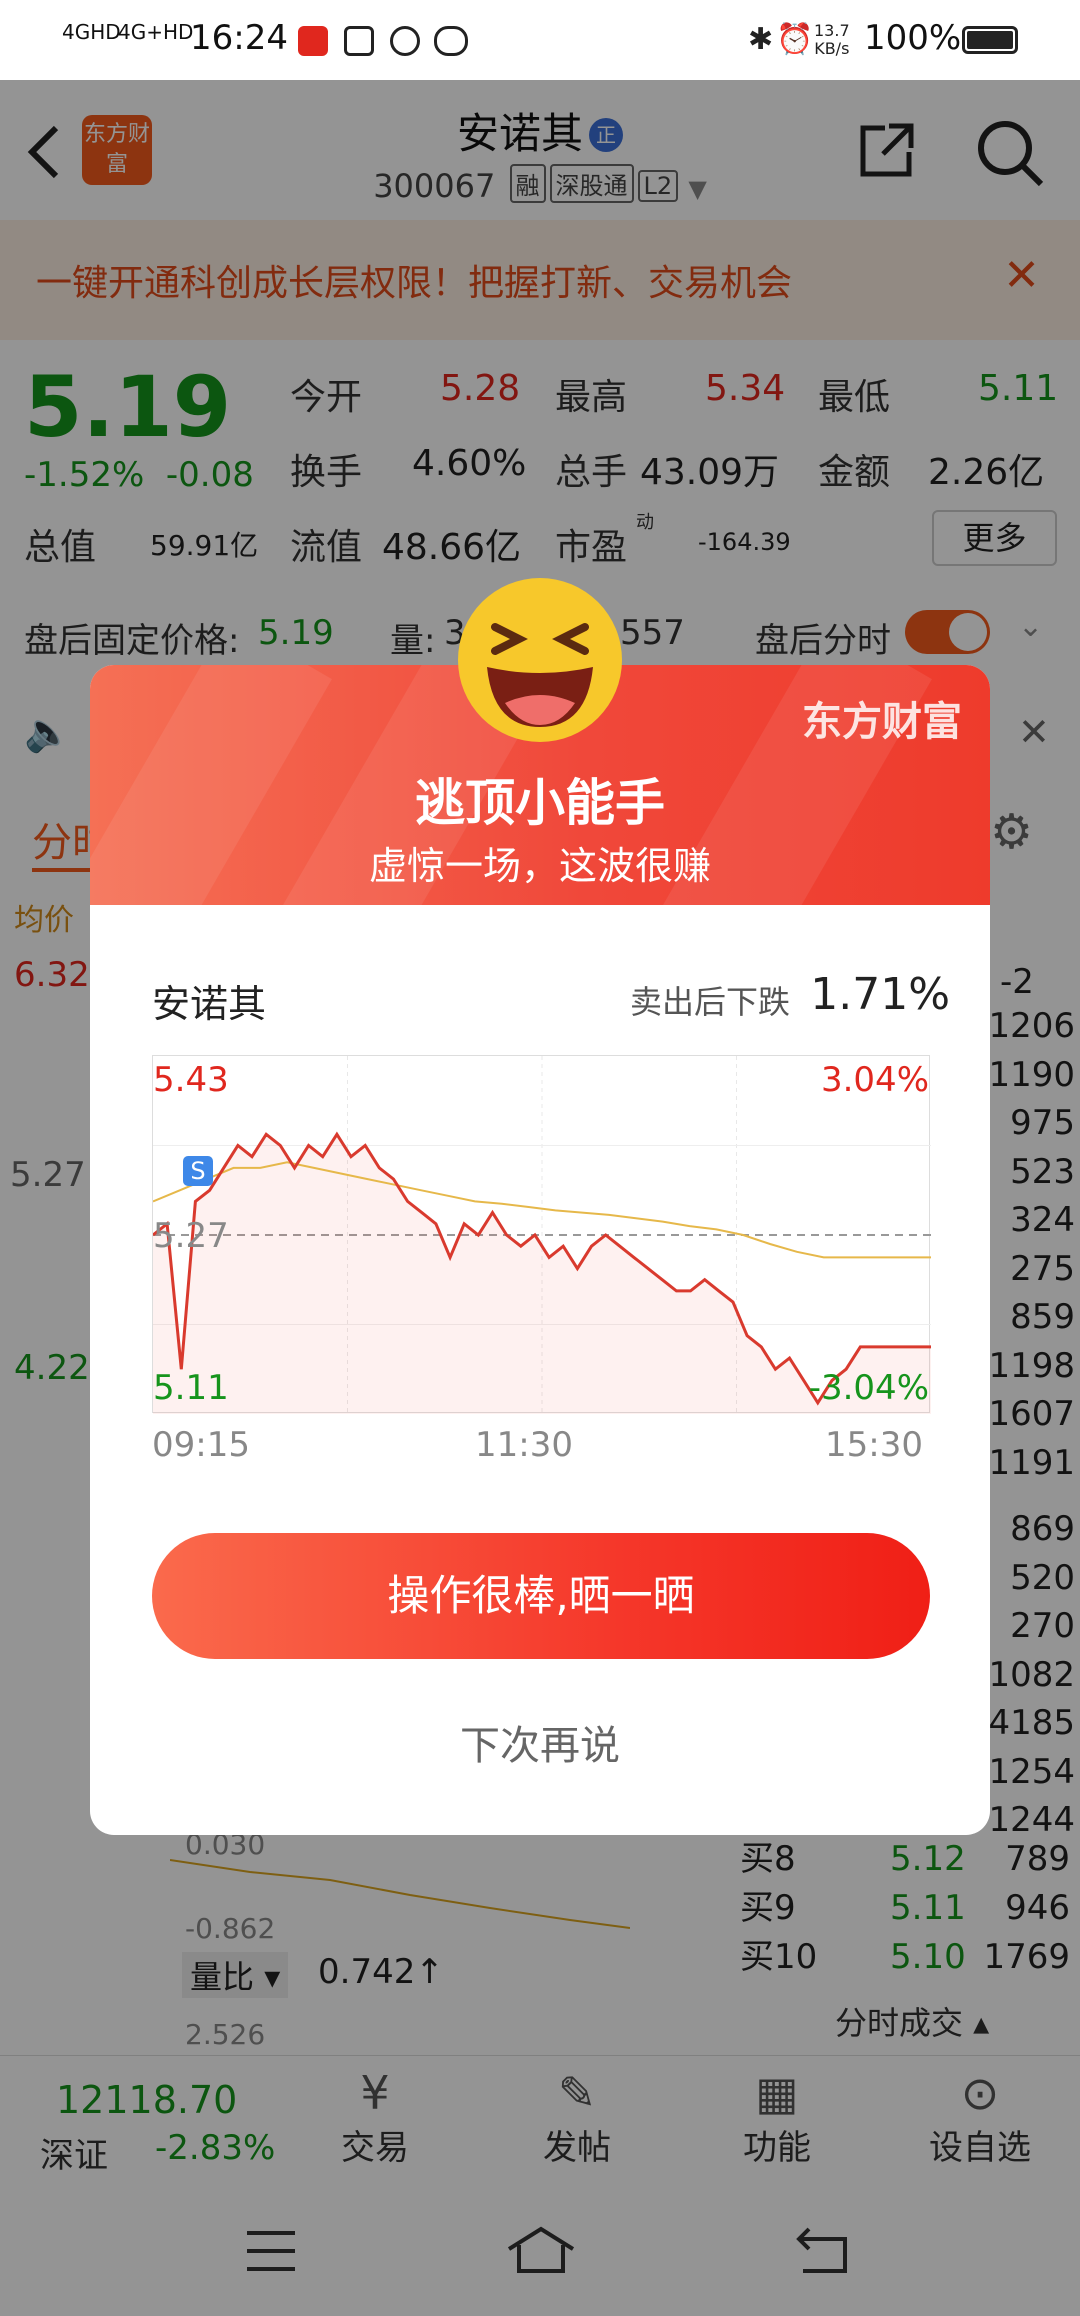  I want to click on drop-after-sell-value: 1.71%, so click(880, 994).